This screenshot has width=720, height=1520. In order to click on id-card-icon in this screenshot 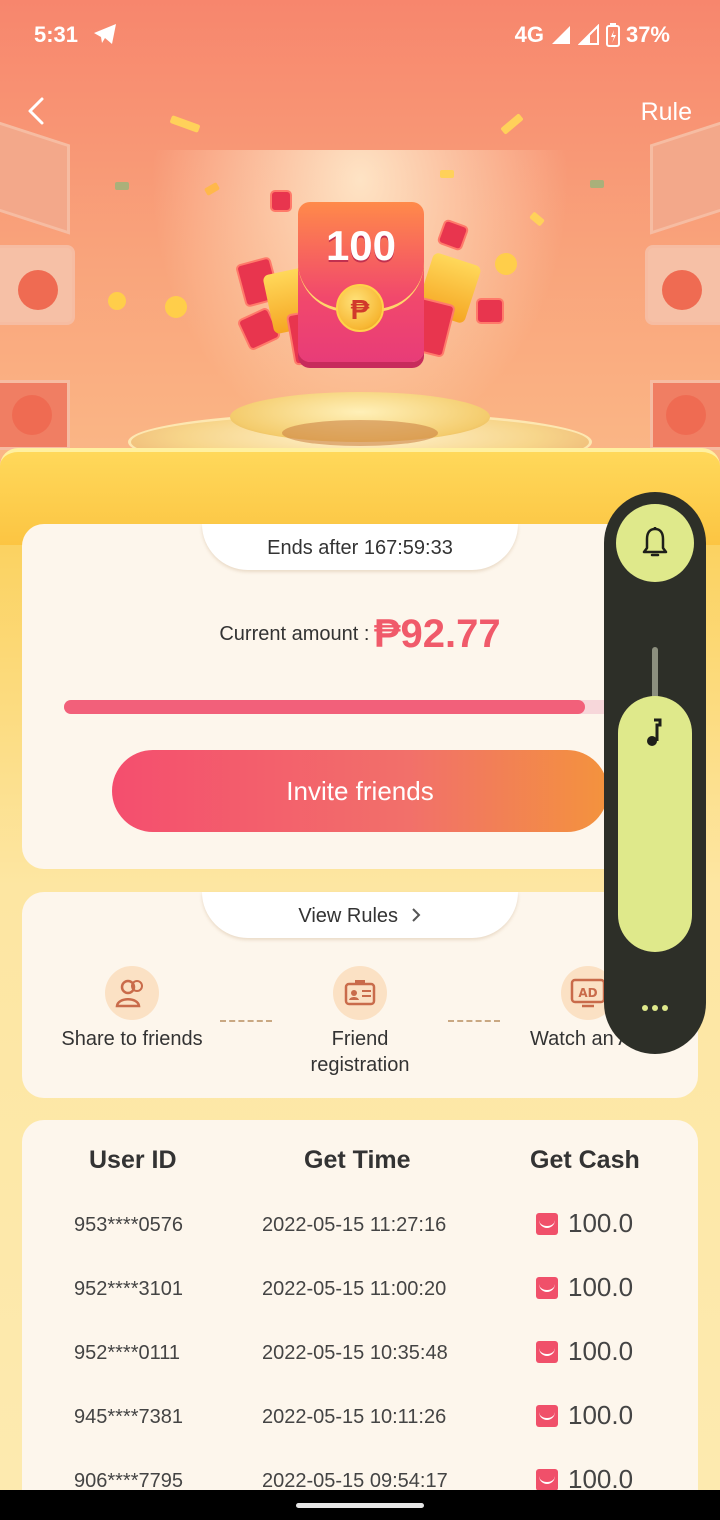, I will do `click(360, 993)`.